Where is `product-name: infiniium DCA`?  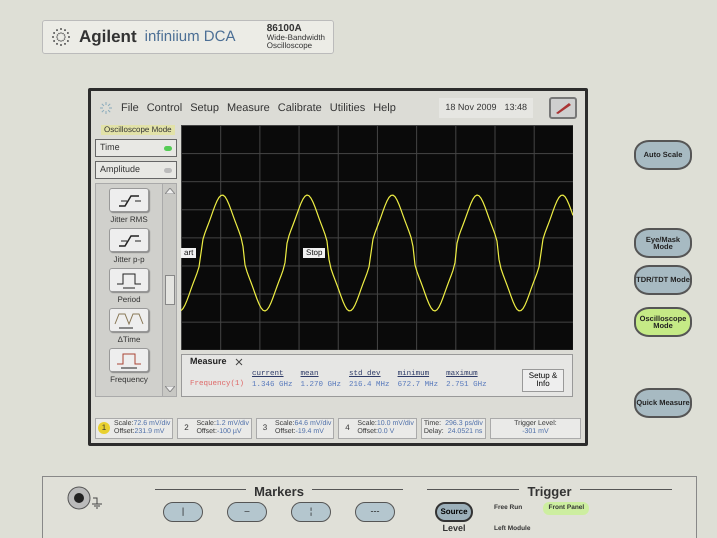 product-name: infiniium DCA is located at coordinates (190, 36).